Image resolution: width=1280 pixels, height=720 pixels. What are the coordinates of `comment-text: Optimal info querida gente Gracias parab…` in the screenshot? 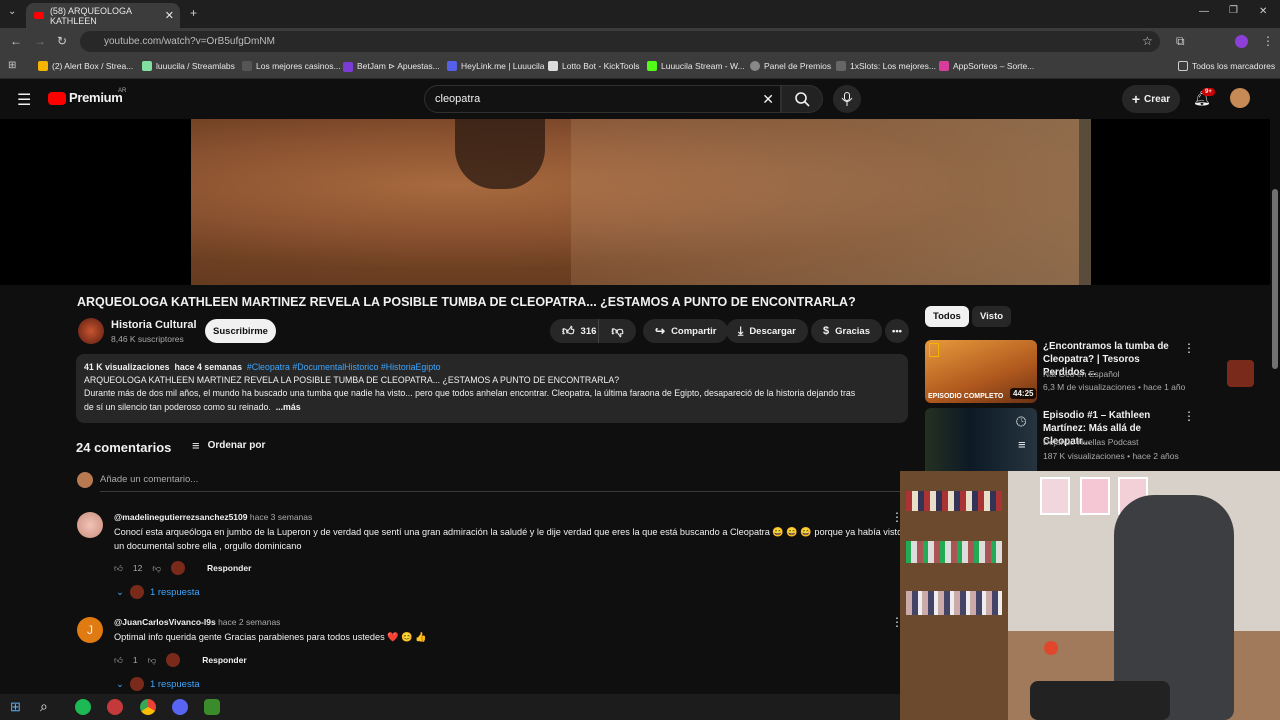 It's located at (270, 637).